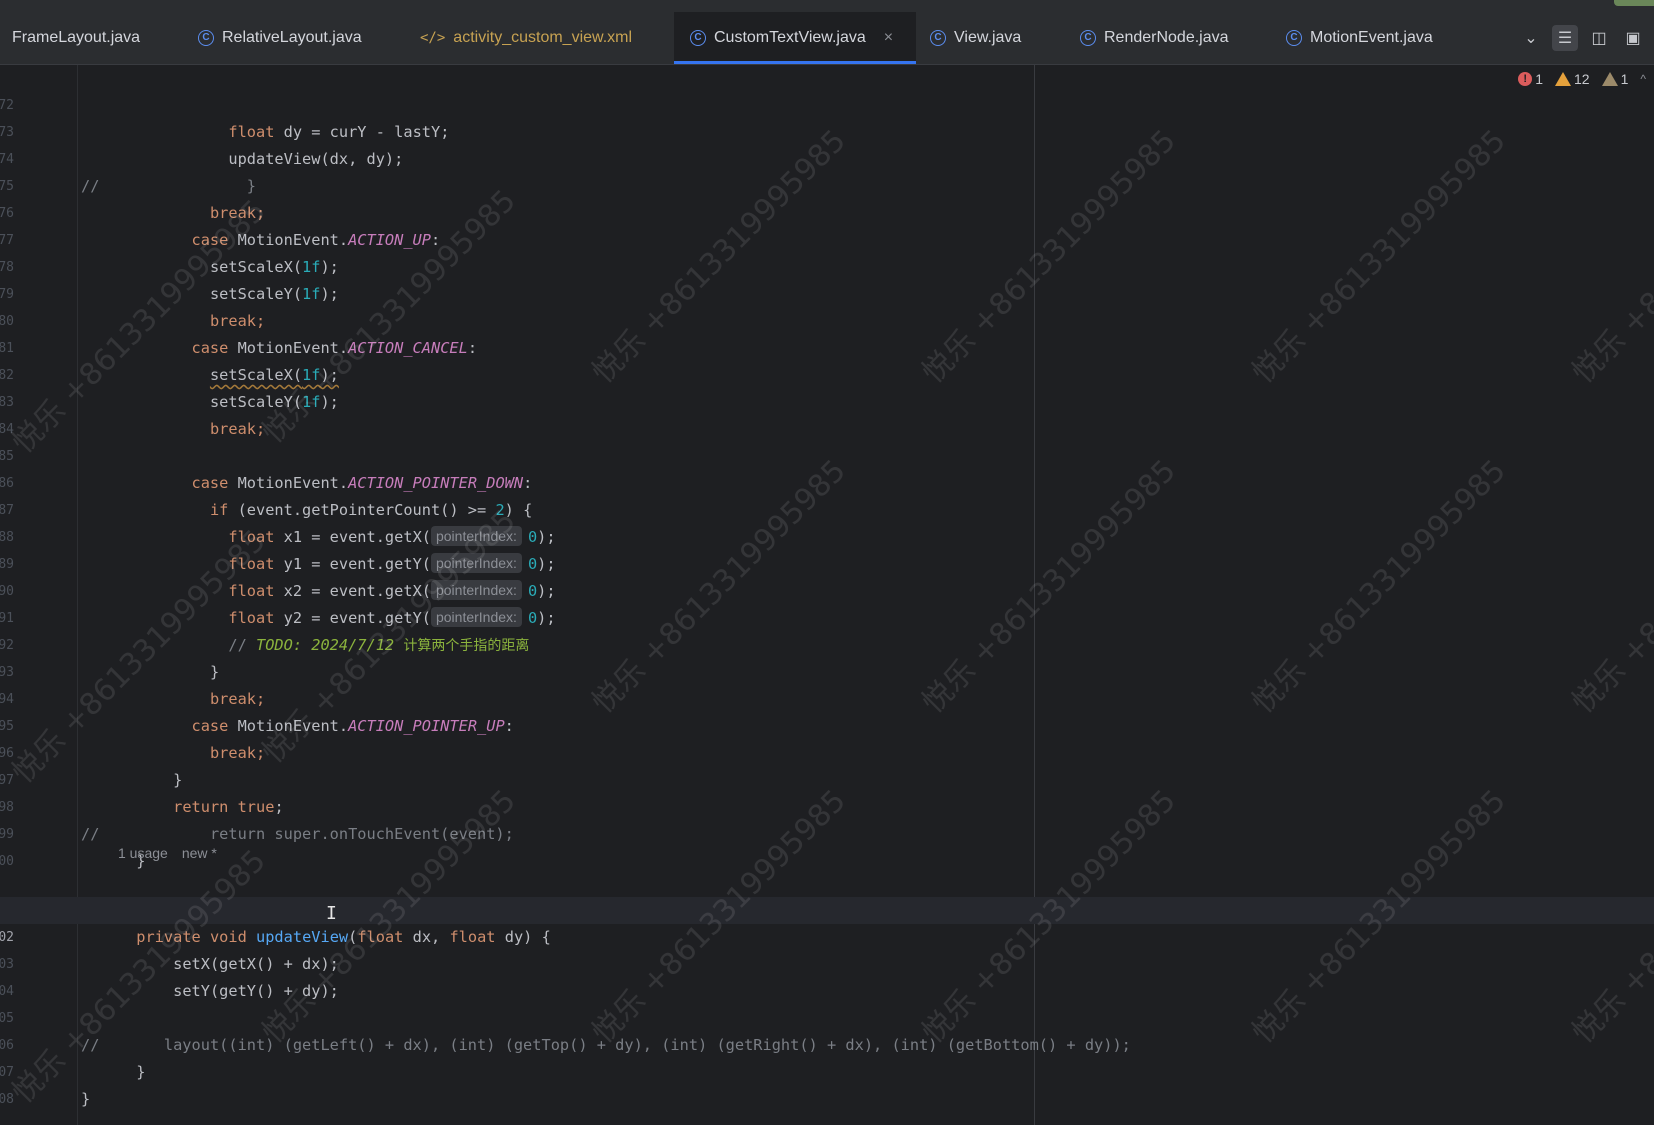 This screenshot has width=1654, height=1125. Describe the element at coordinates (543, 37) in the screenshot. I see `tab-label: activity_custom_view.xml` at that location.